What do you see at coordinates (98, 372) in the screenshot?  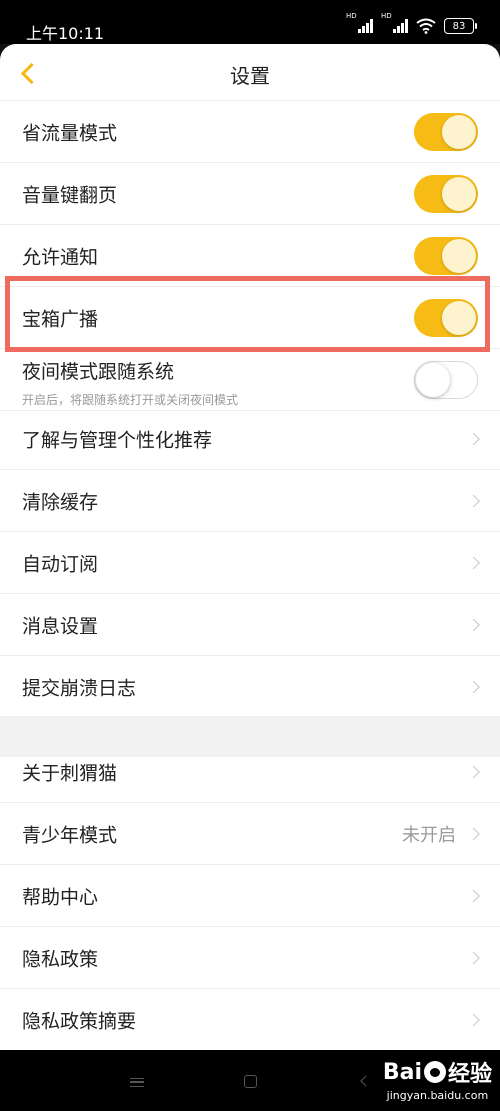 I see `setting-label: 夜间模式跟随系统` at bounding box center [98, 372].